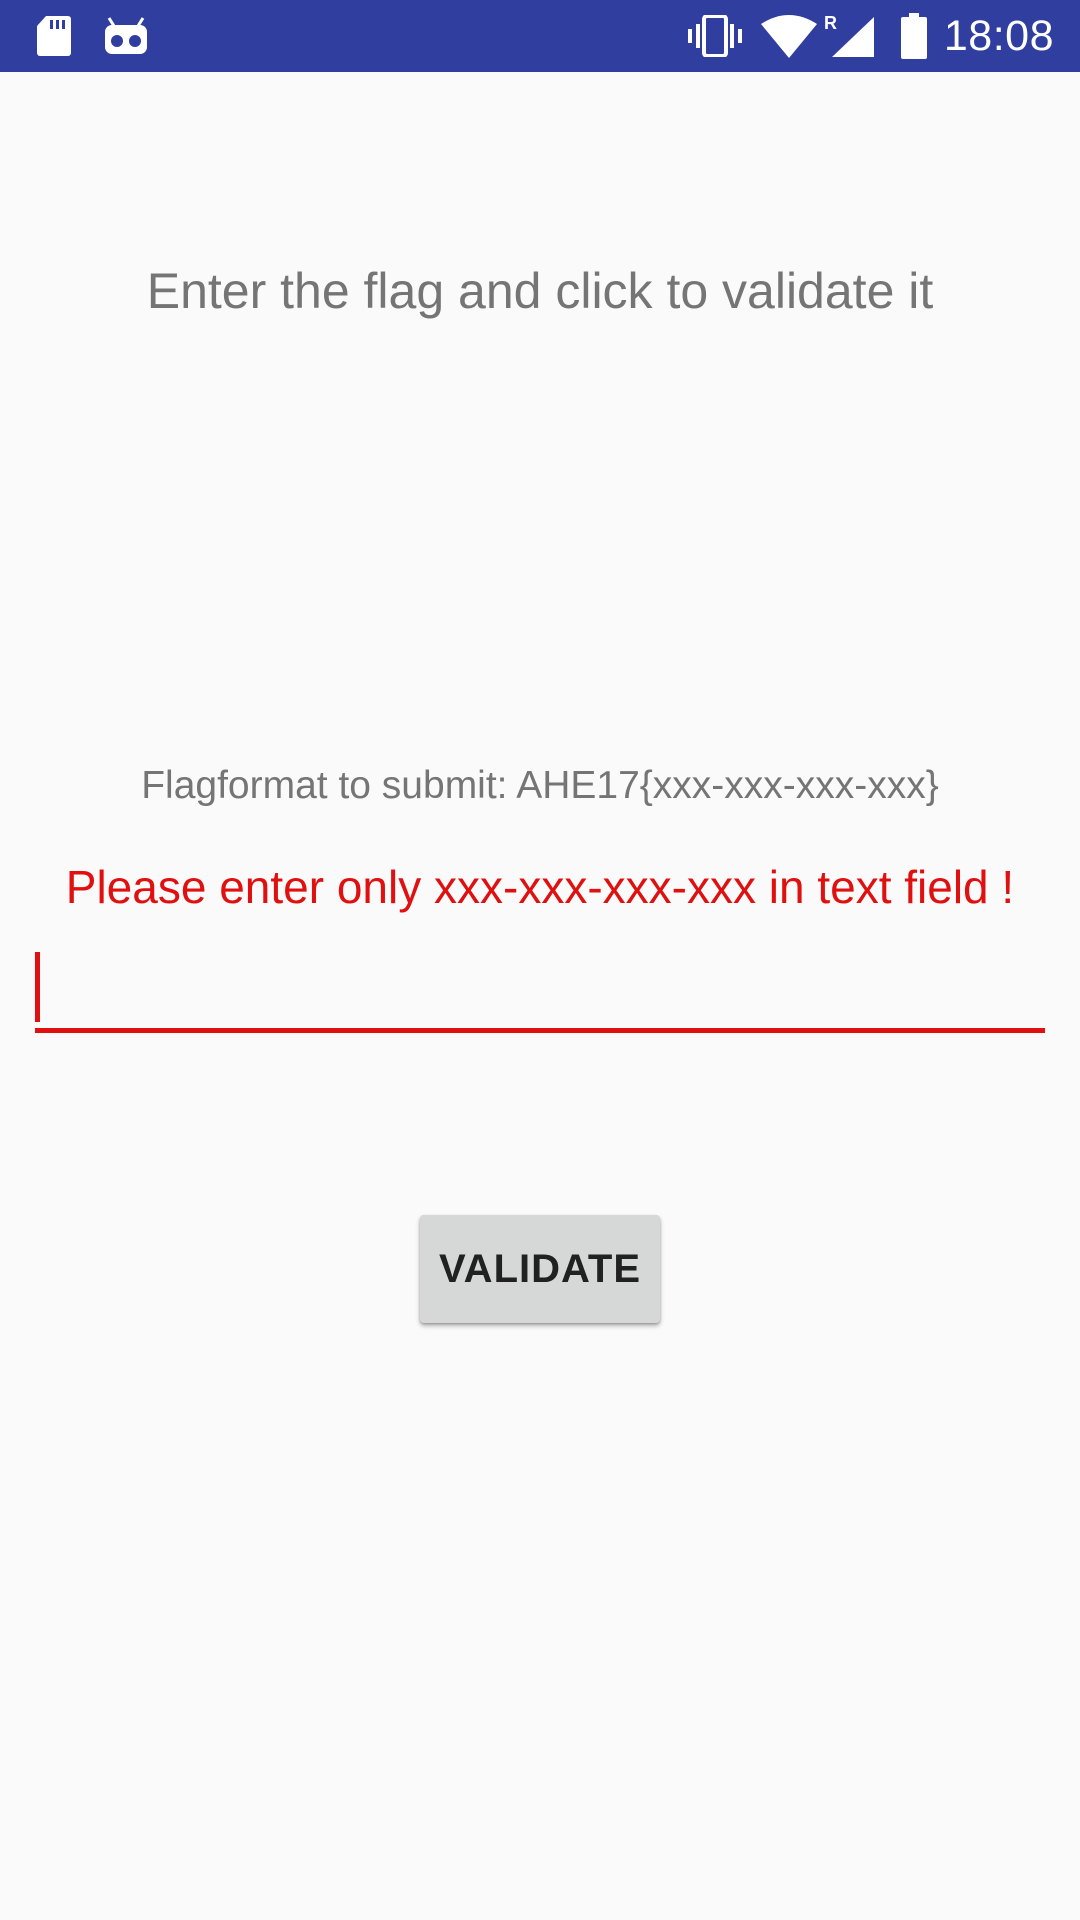 The height and width of the screenshot is (1920, 1080). I want to click on status-bar: R 18:08, so click(540, 36).